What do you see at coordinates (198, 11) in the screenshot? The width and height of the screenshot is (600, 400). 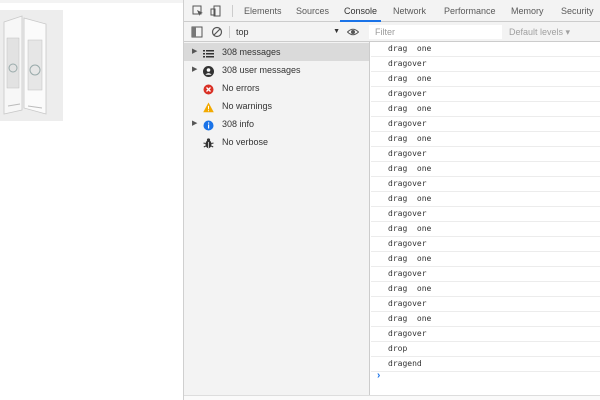 I see `inspect-element-icon` at bounding box center [198, 11].